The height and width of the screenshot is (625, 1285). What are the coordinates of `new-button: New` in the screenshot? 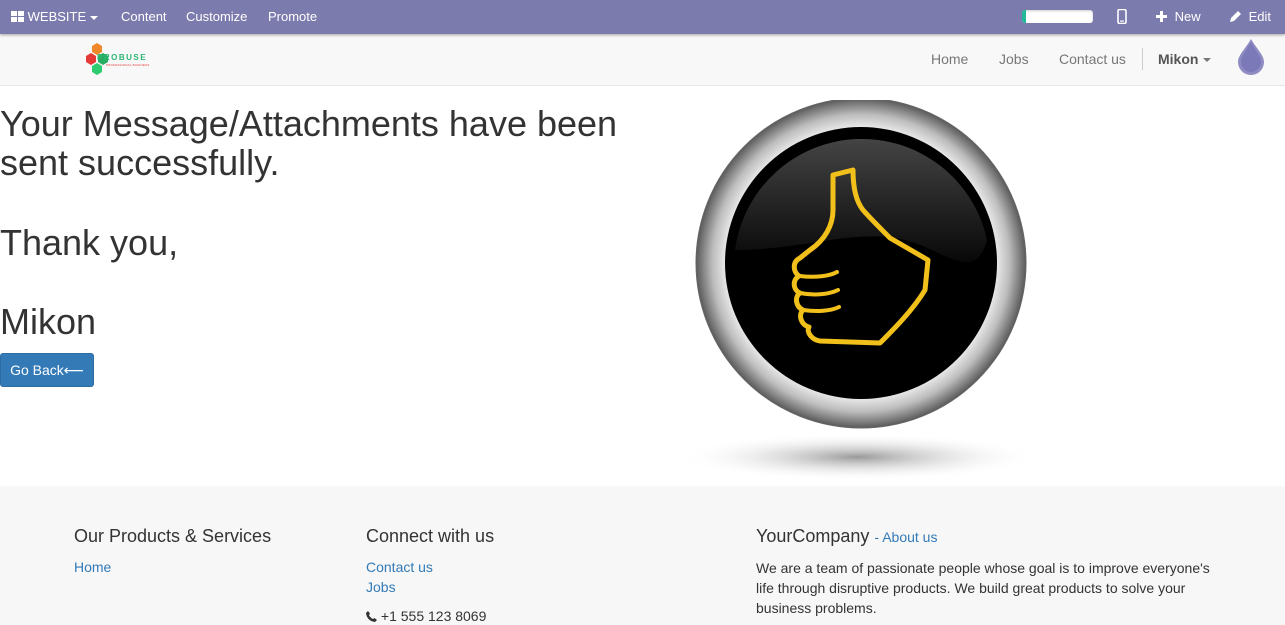 It's located at (1178, 17).